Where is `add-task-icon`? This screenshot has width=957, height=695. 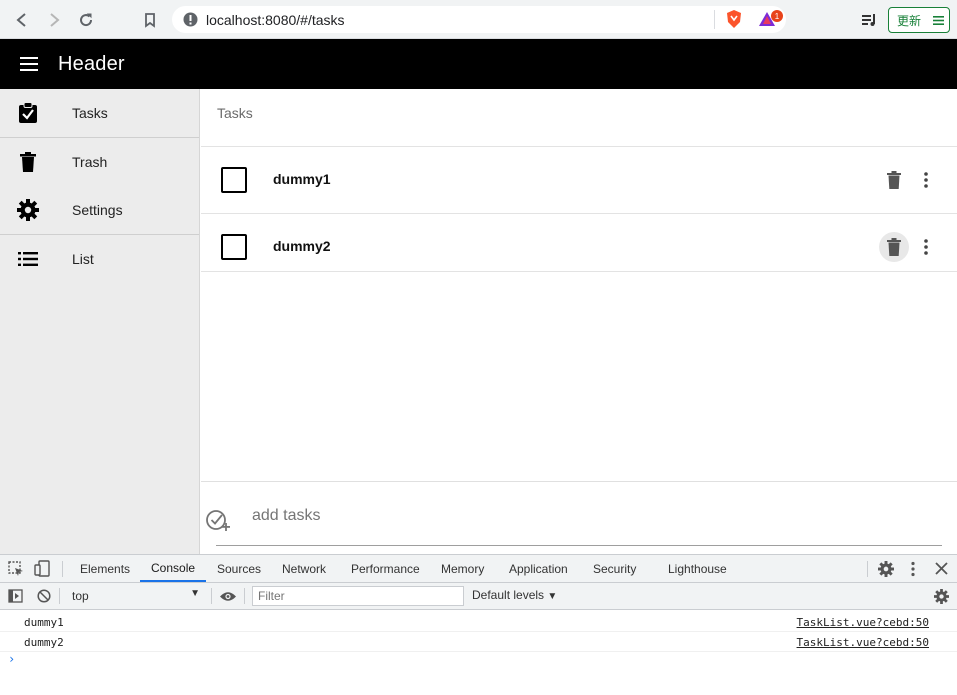 add-task-icon is located at coordinates (218, 520).